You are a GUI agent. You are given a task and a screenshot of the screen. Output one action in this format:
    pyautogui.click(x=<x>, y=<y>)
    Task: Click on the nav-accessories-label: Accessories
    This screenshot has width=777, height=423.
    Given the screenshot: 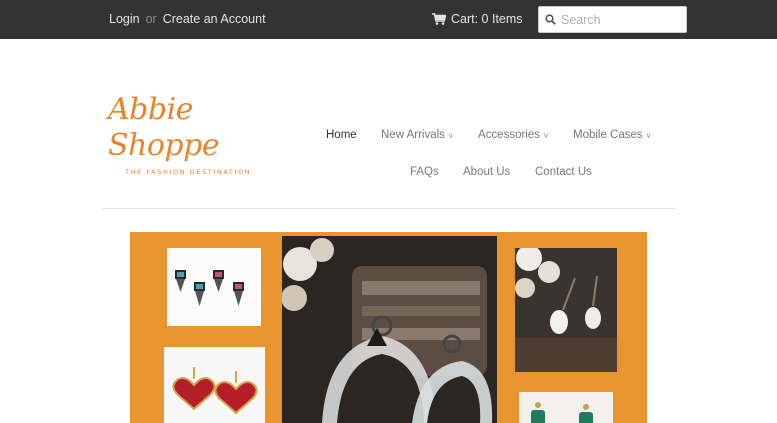 What is the action you would take?
    pyautogui.click(x=509, y=135)
    